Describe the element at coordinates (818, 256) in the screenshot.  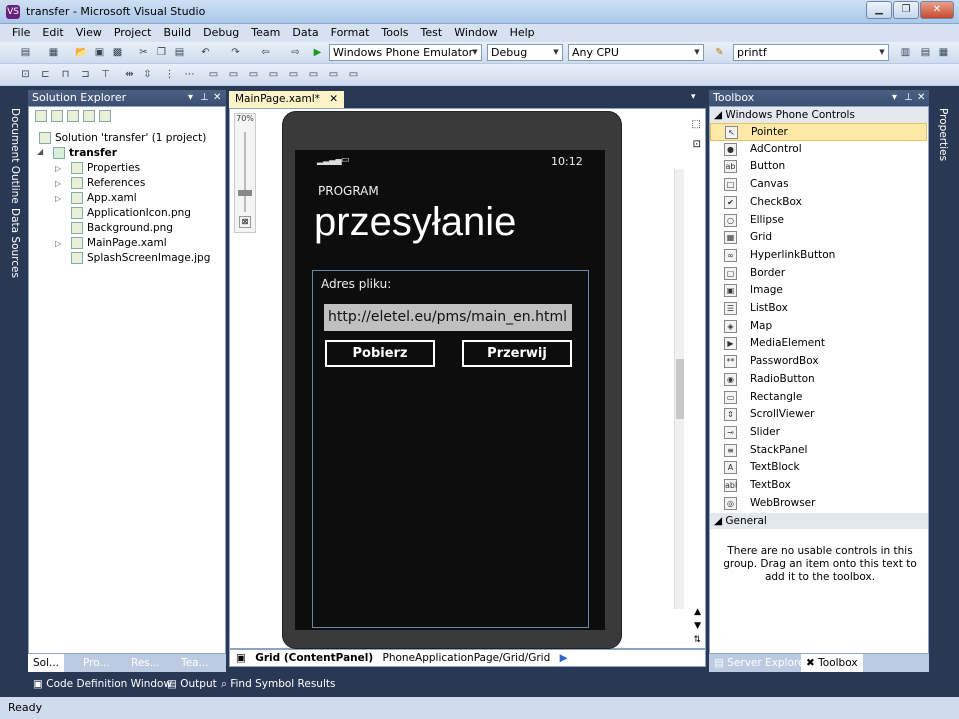
I see `toolbox-item-hyperlinkbutton: ∞ HyperlinkButton` at that location.